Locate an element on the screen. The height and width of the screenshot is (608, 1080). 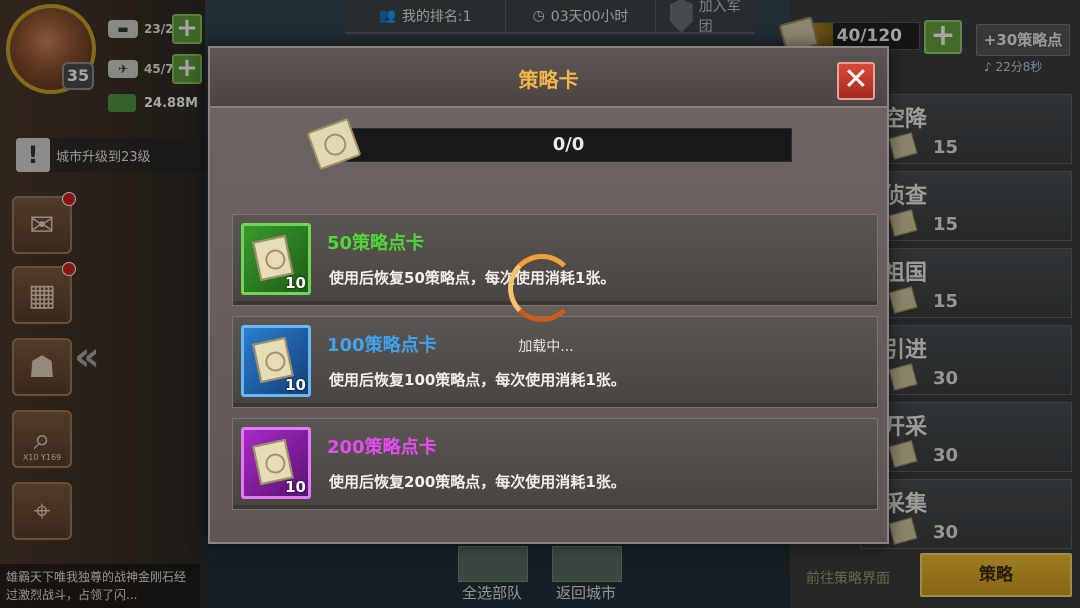
card-name: 100策略点卡 is located at coordinates (382, 345).